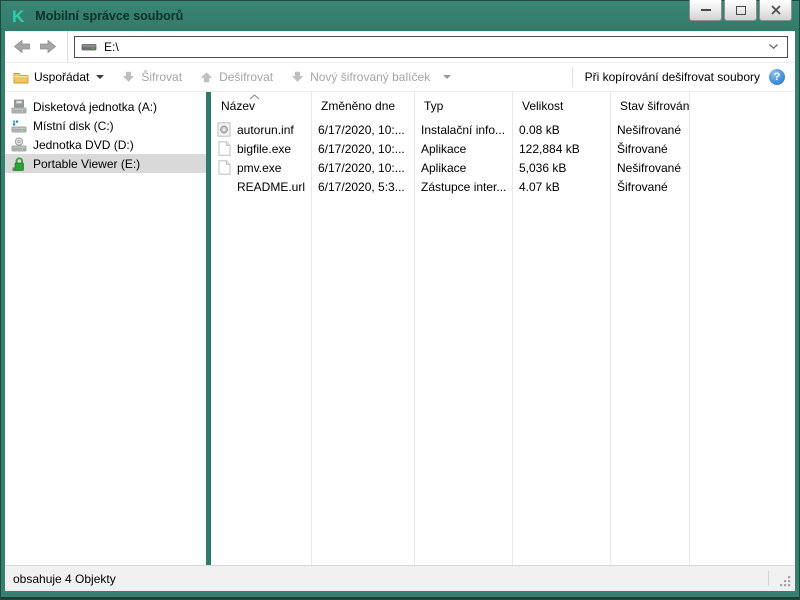 Image resolution: width=800 pixels, height=600 pixels. What do you see at coordinates (777, 77) in the screenshot?
I see `help-icon: ?` at bounding box center [777, 77].